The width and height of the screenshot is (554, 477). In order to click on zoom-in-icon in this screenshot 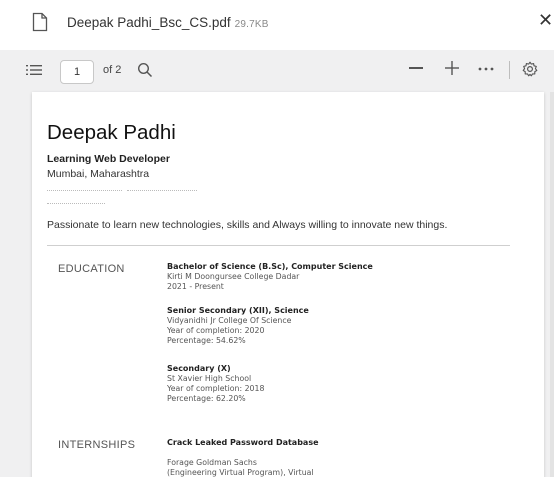, I will do `click(452, 68)`.